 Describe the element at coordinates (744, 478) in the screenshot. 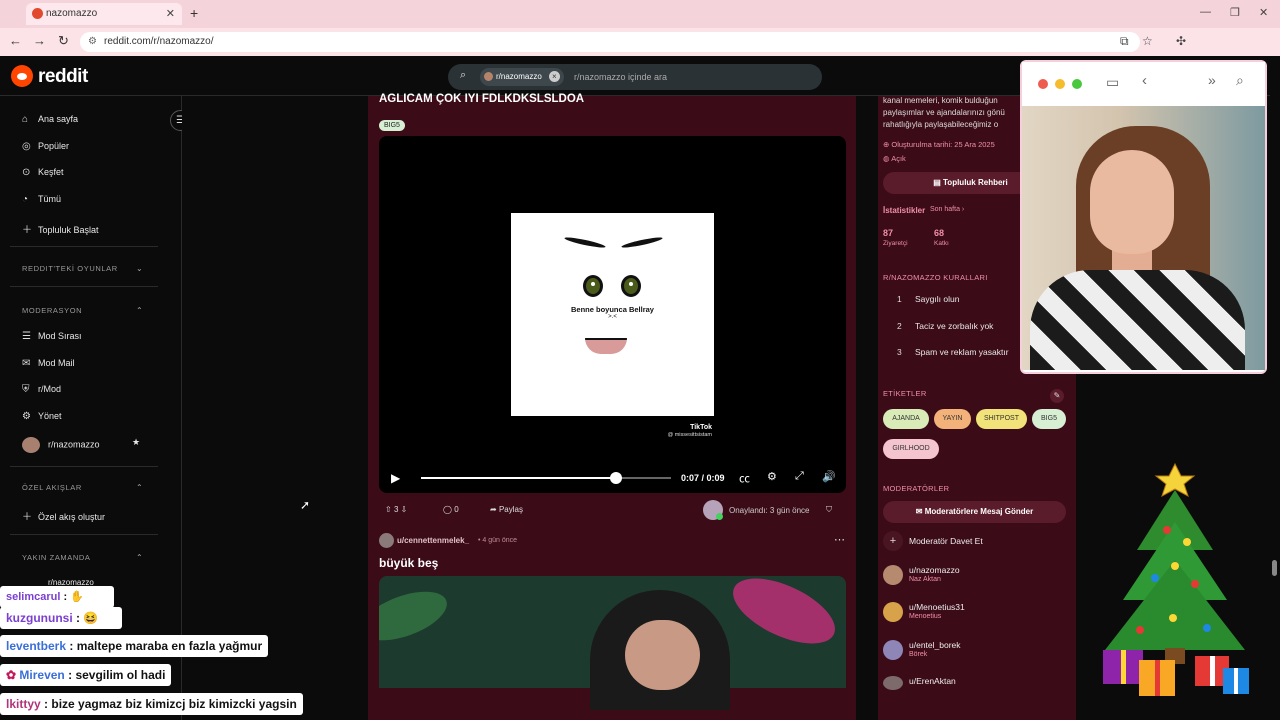

I see `captions-icon: ㏄` at that location.